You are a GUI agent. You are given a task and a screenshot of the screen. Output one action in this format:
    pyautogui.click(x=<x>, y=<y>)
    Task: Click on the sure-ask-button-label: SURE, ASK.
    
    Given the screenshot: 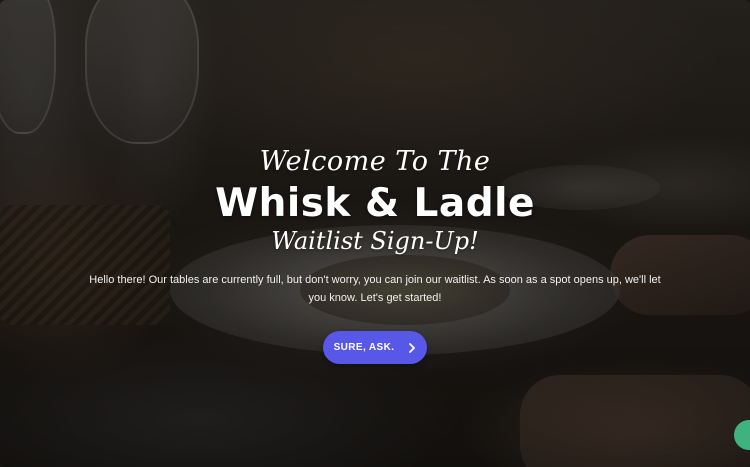 What is the action you would take?
    pyautogui.click(x=364, y=347)
    